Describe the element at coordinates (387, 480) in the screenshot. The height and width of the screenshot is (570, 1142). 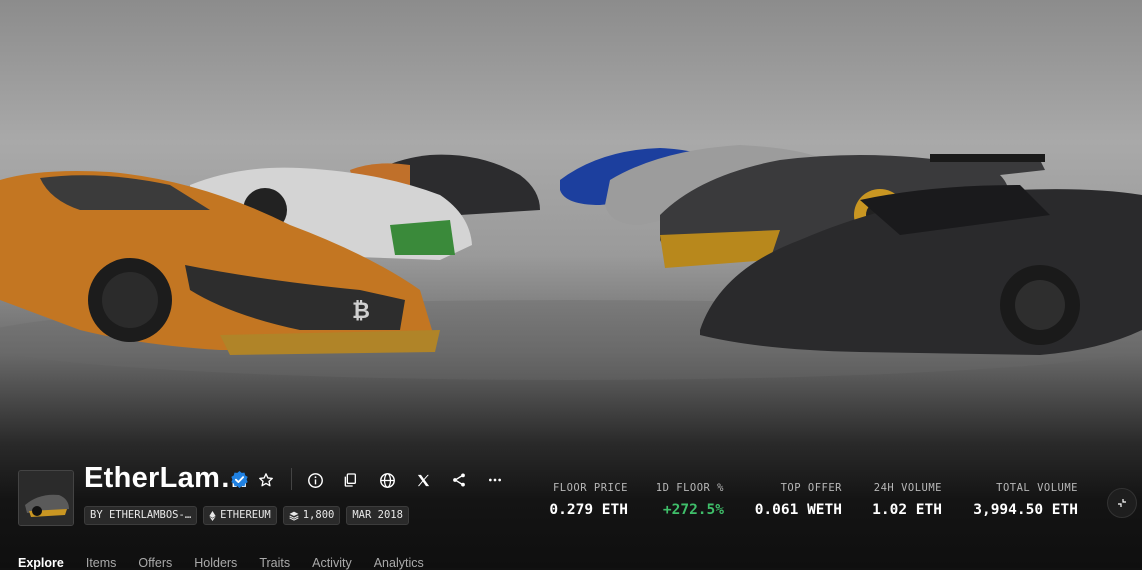
I see `globe-icon` at that location.